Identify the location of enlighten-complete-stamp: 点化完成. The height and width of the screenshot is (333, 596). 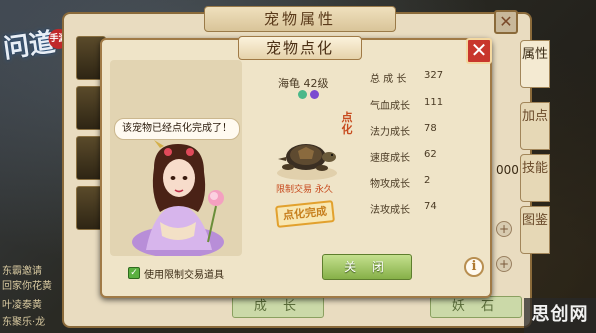
(305, 214).